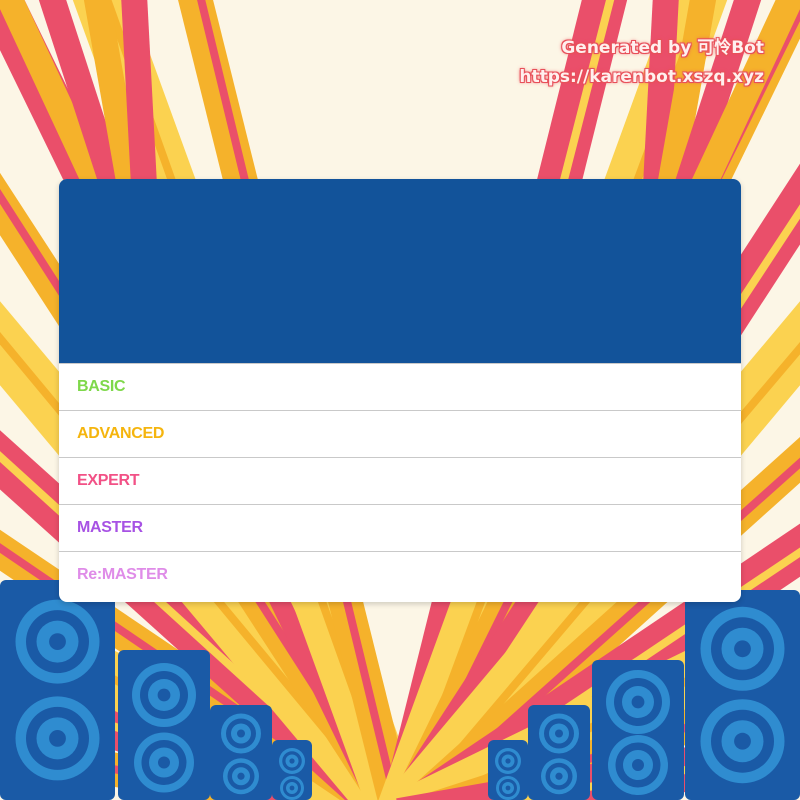 Image resolution: width=800 pixels, height=800 pixels. Describe the element at coordinates (662, 48) in the screenshot. I see `credit-generated-by: Generated by 可怜Bot` at that location.